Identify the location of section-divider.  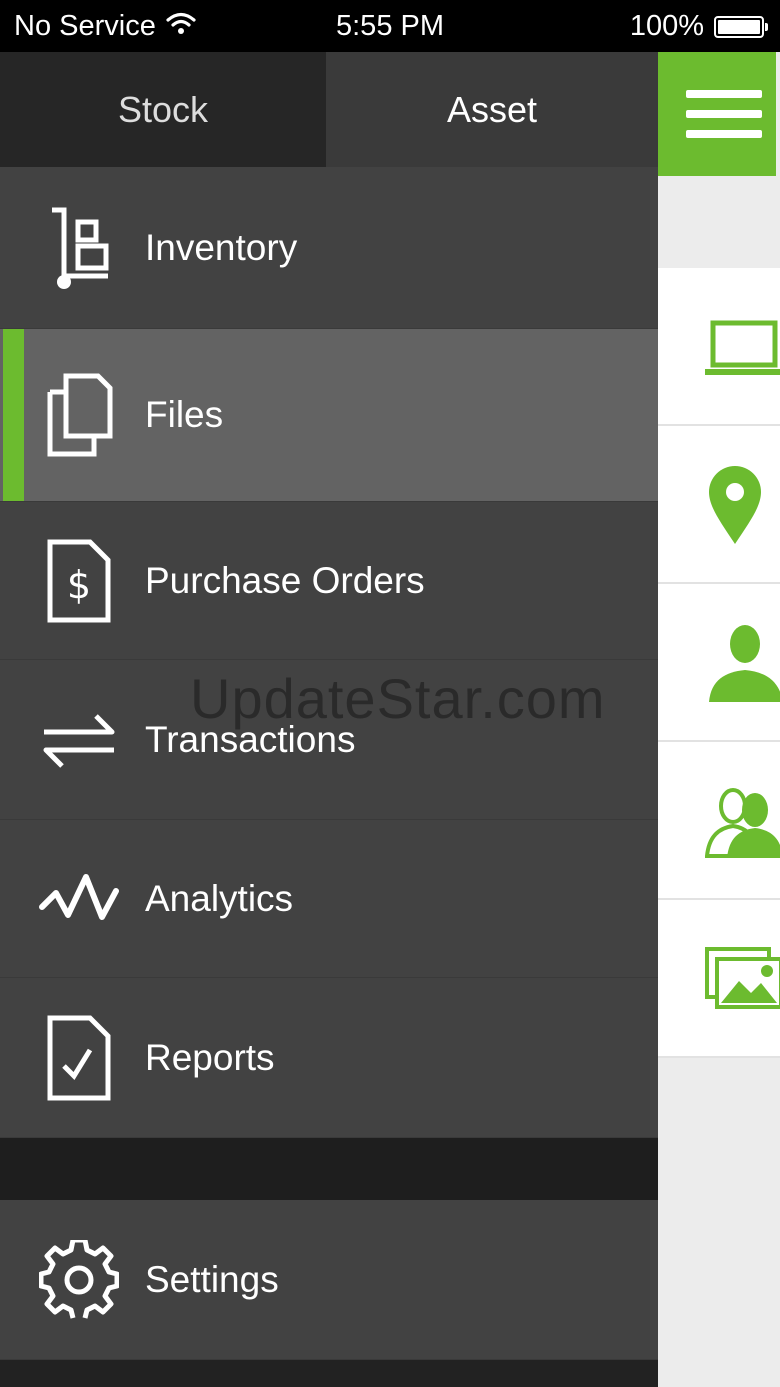
(329, 1169).